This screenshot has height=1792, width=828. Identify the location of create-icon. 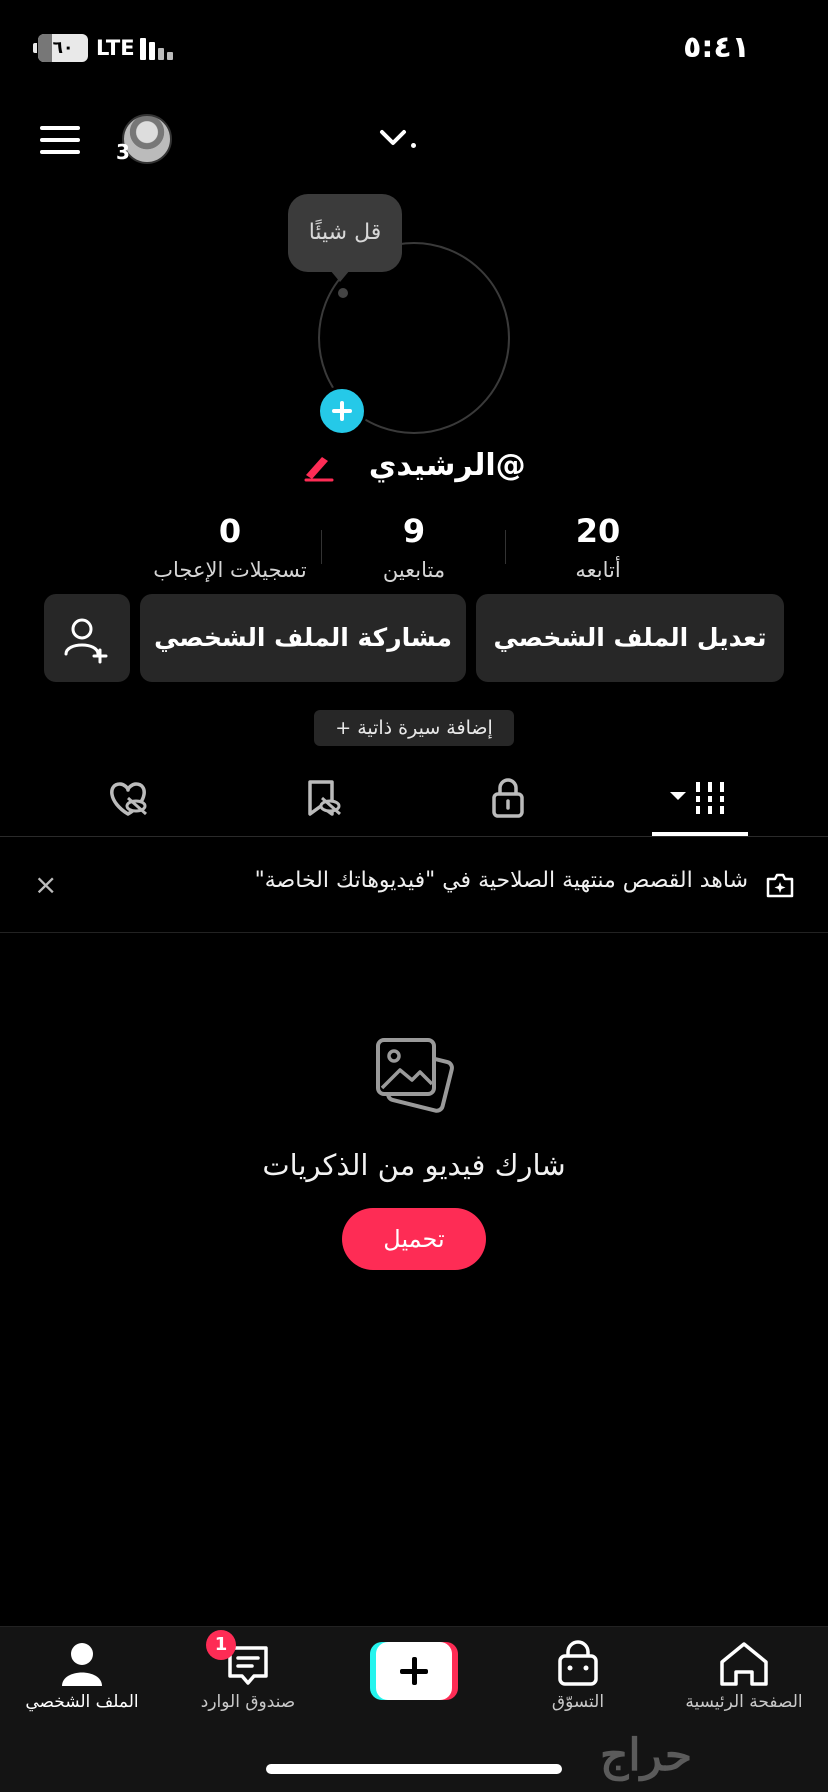
(414, 1671).